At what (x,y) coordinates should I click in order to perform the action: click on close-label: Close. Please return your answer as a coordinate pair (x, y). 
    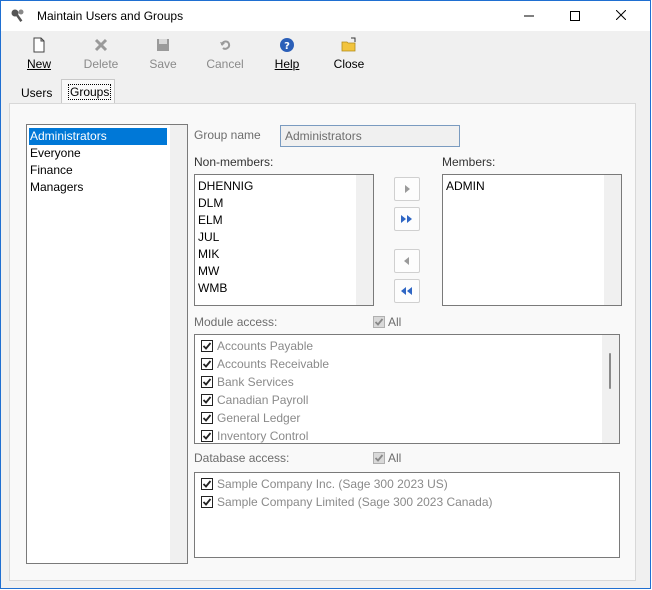
    Looking at the image, I should click on (349, 64).